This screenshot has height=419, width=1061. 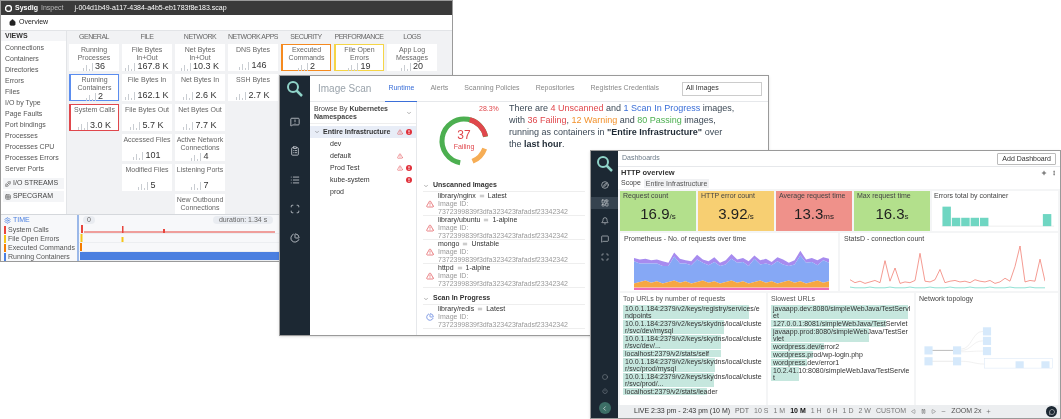 I want to click on add-icon, so click(x=1044, y=172).